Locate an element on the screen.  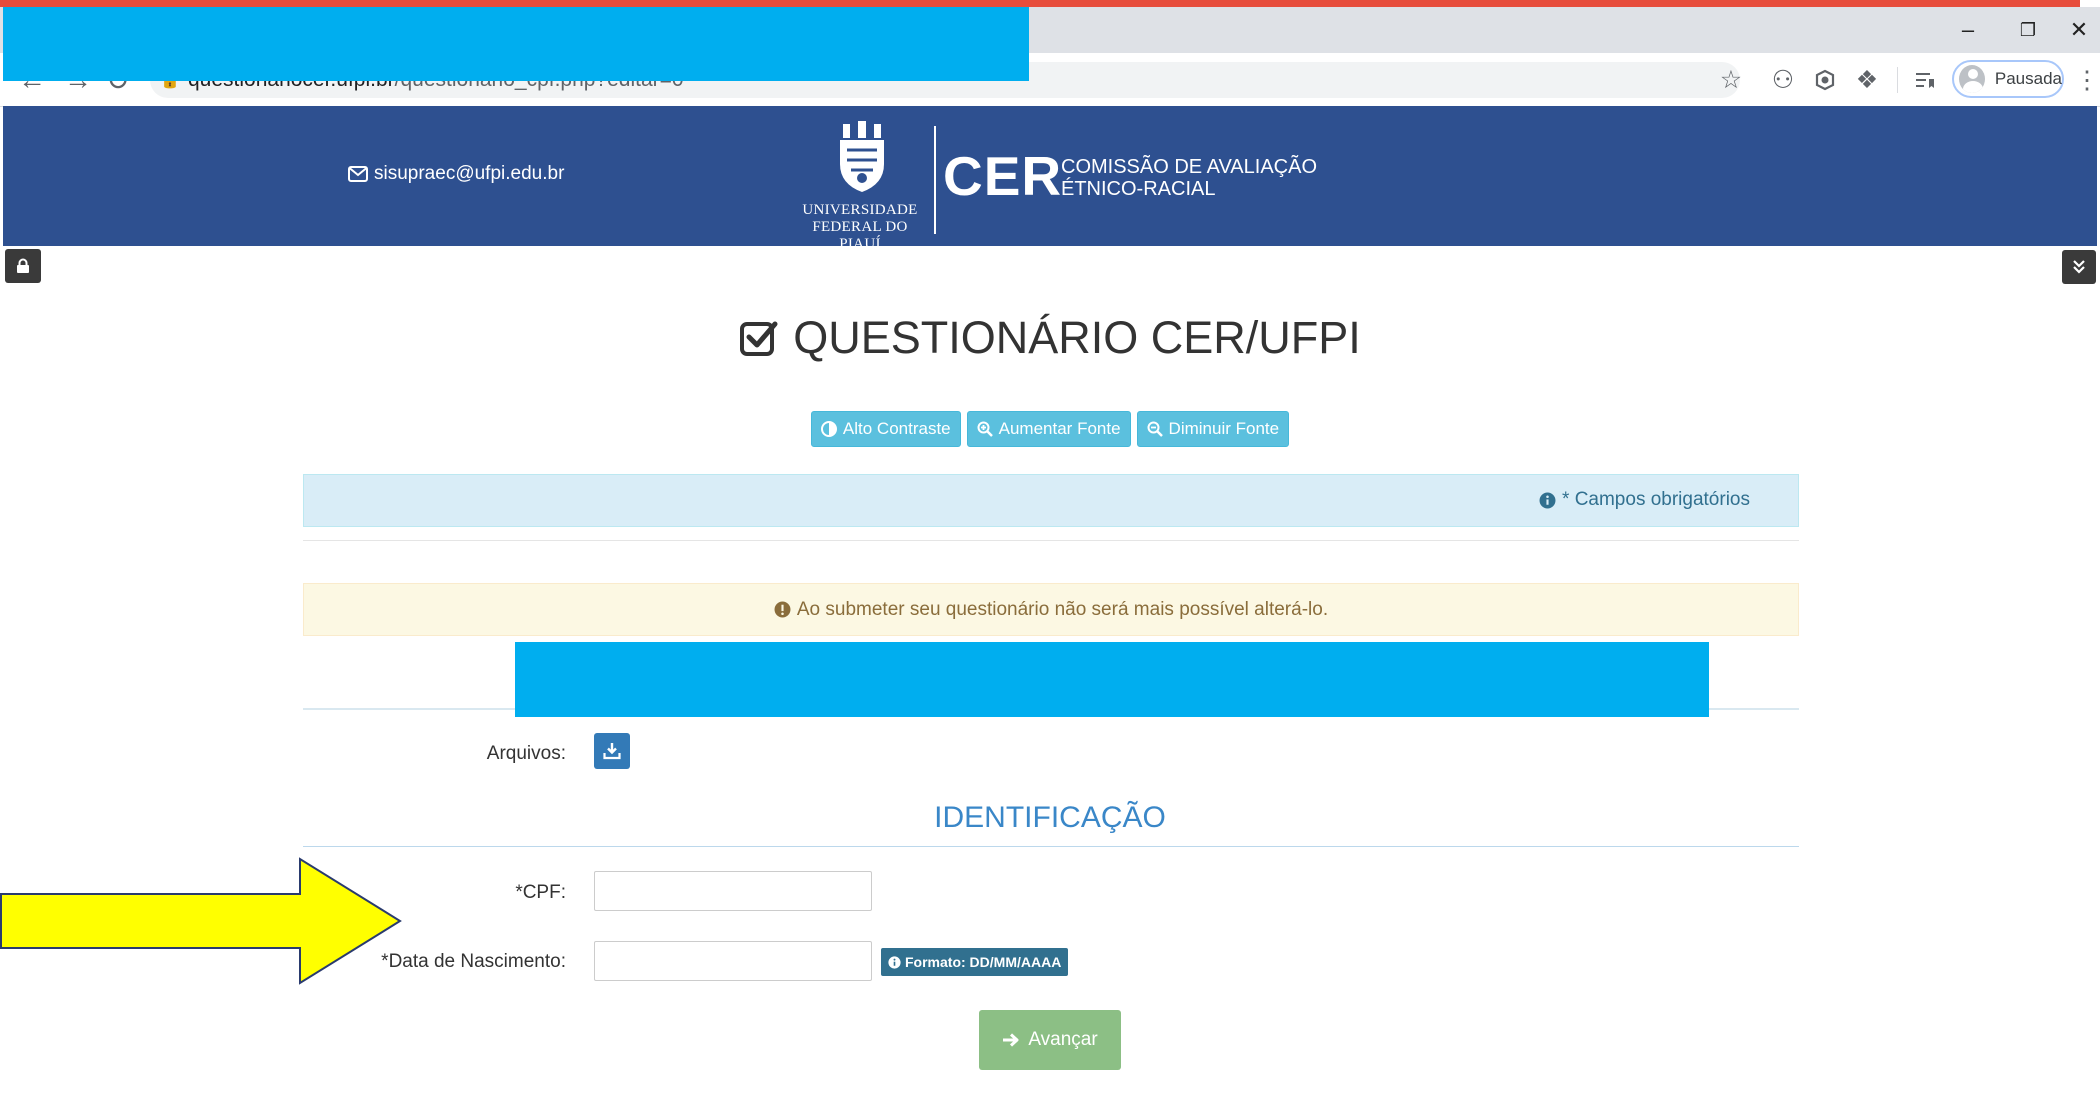
collapse-toggle-button is located at coordinates (2079, 267).